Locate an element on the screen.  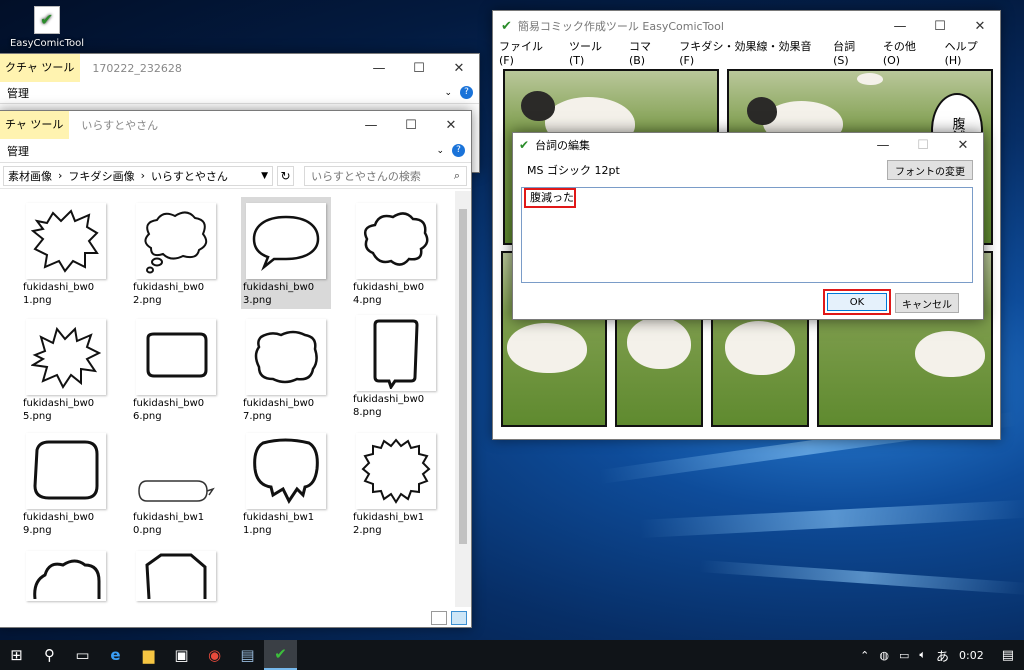
file-item: fukidashi_bw06.png is located at coordinates (176, 370).